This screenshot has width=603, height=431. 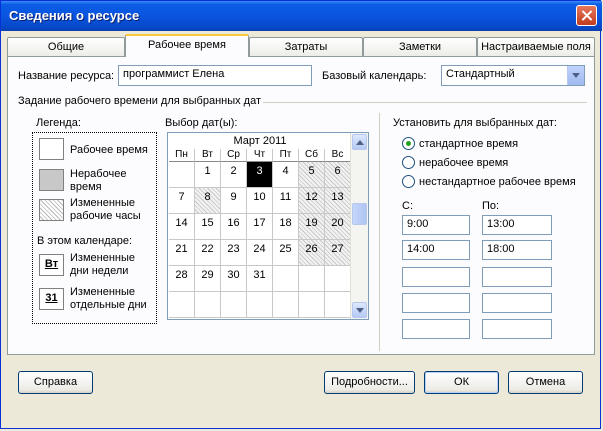 What do you see at coordinates (108, 305) in the screenshot?
I see `legend-days-label-2: отдельные дни` at bounding box center [108, 305].